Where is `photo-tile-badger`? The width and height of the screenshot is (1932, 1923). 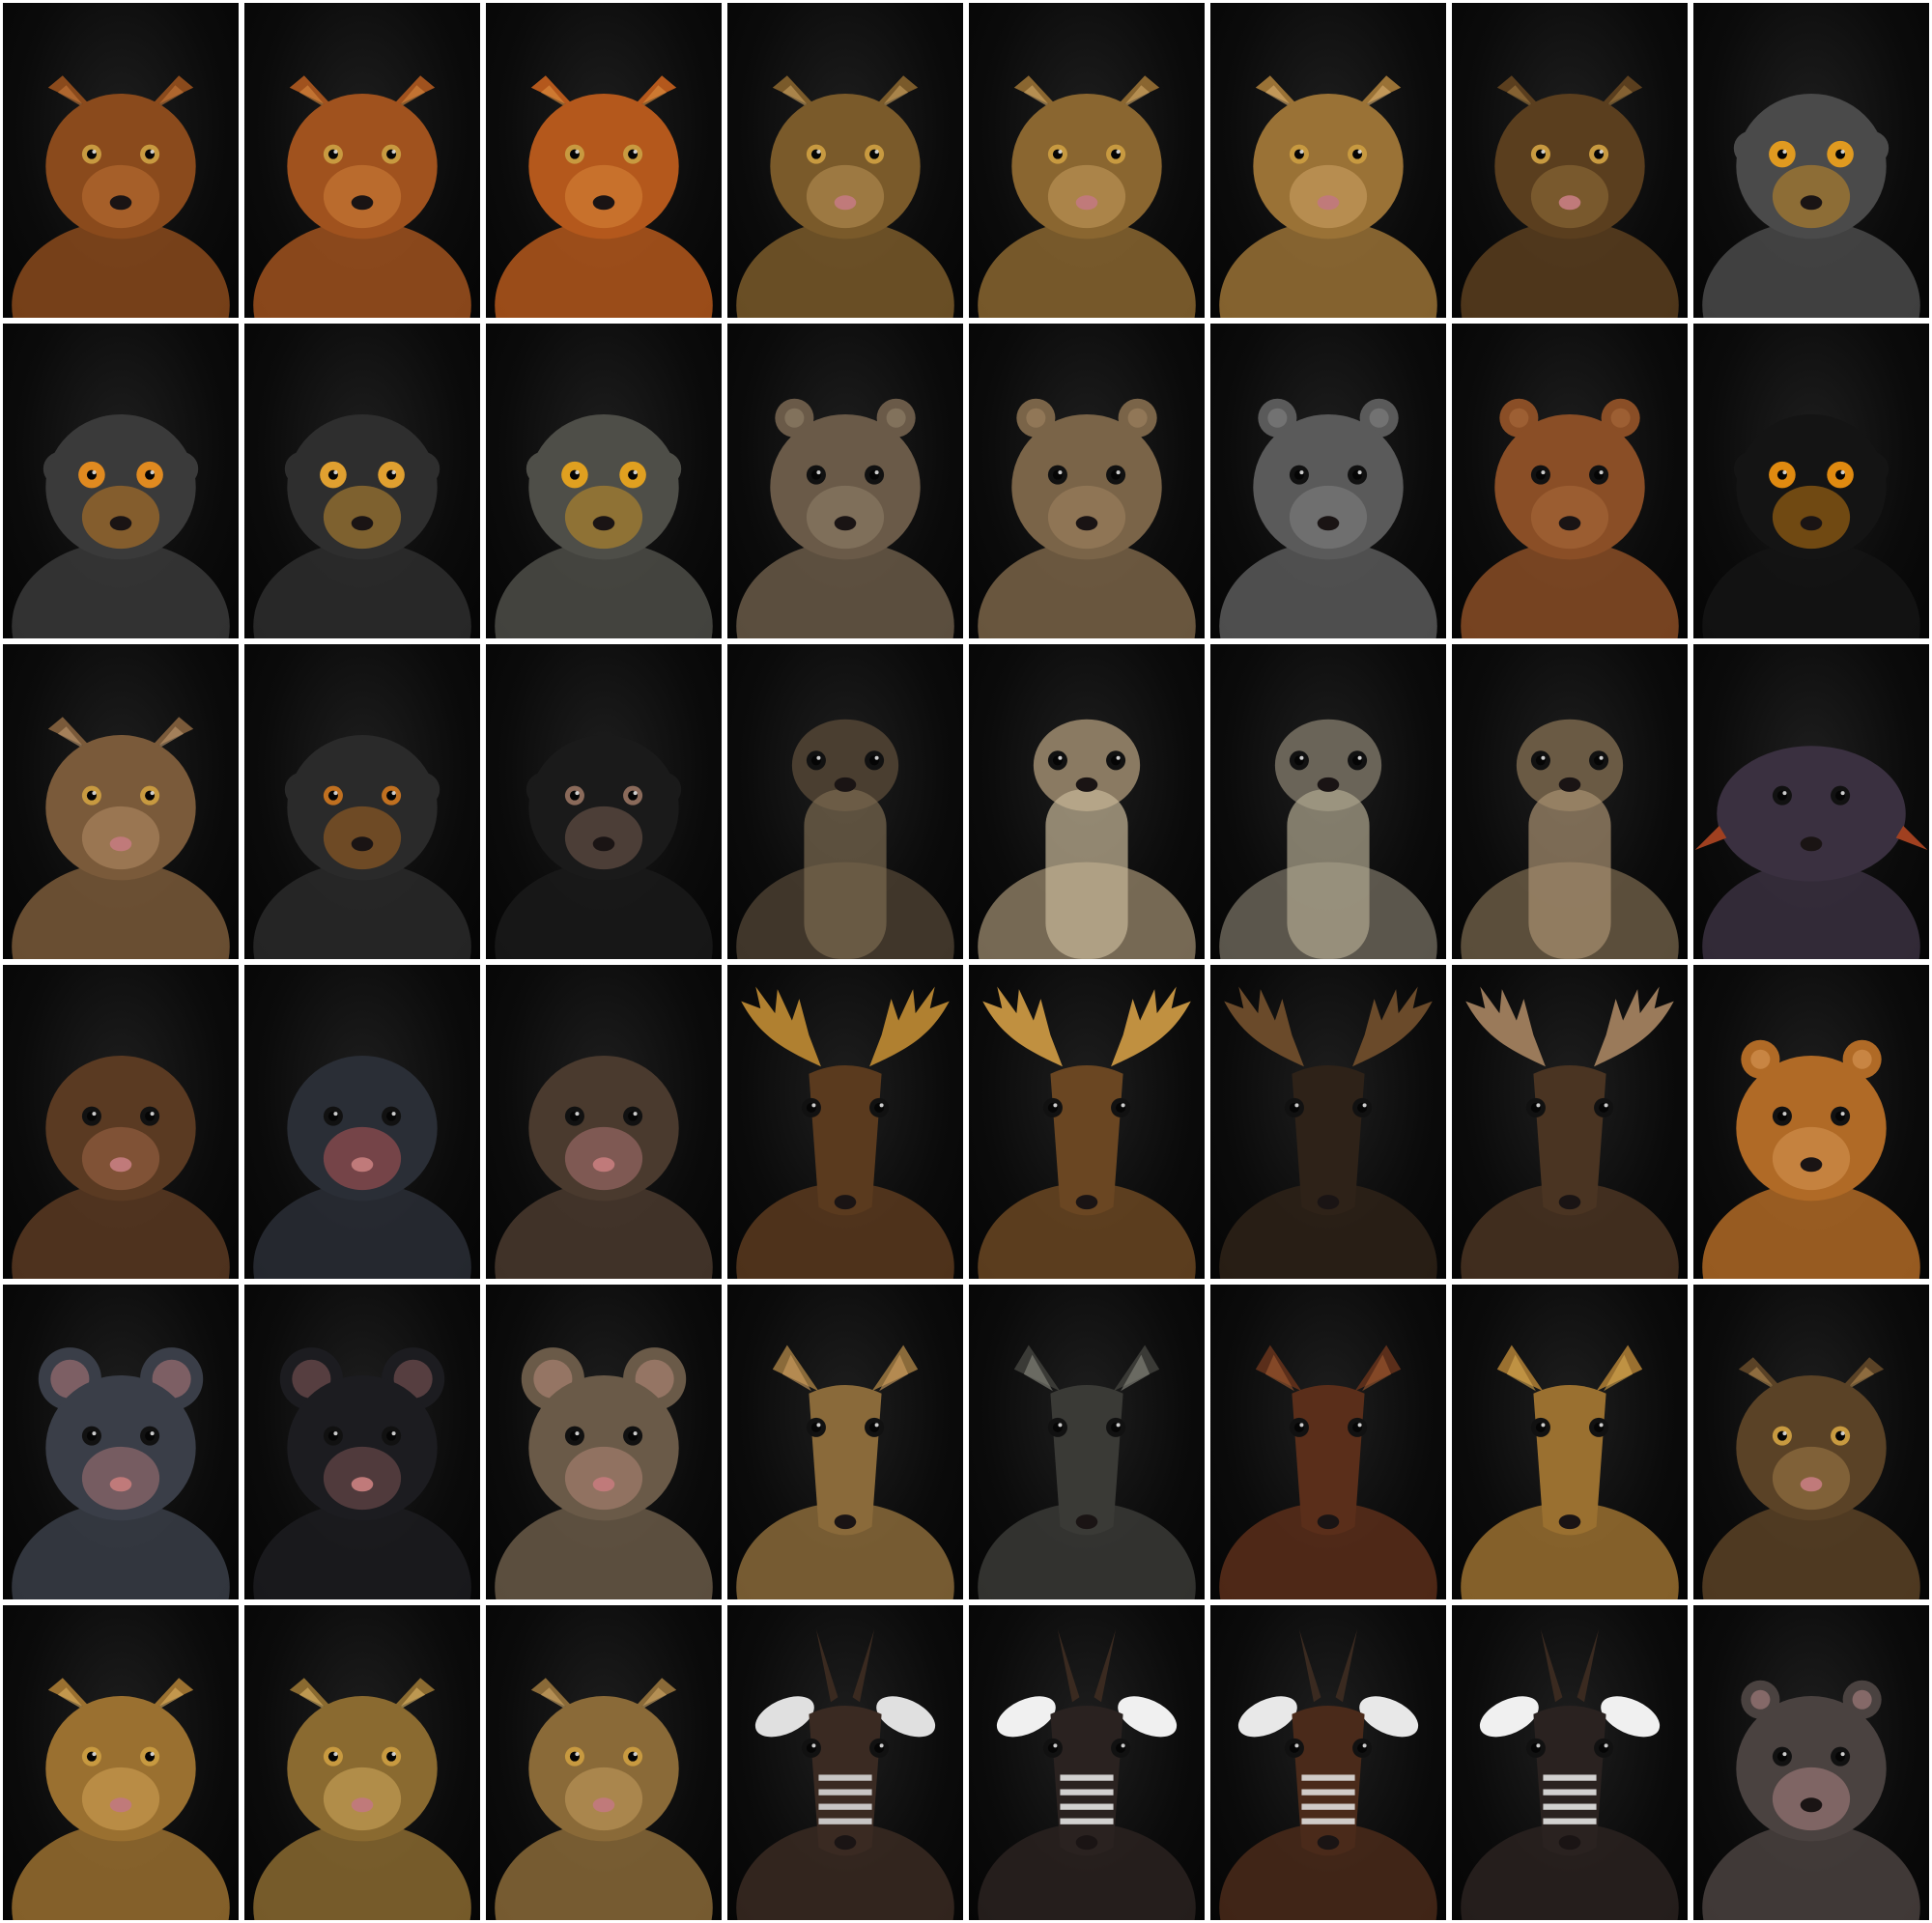 photo-tile-badger is located at coordinates (1087, 1443).